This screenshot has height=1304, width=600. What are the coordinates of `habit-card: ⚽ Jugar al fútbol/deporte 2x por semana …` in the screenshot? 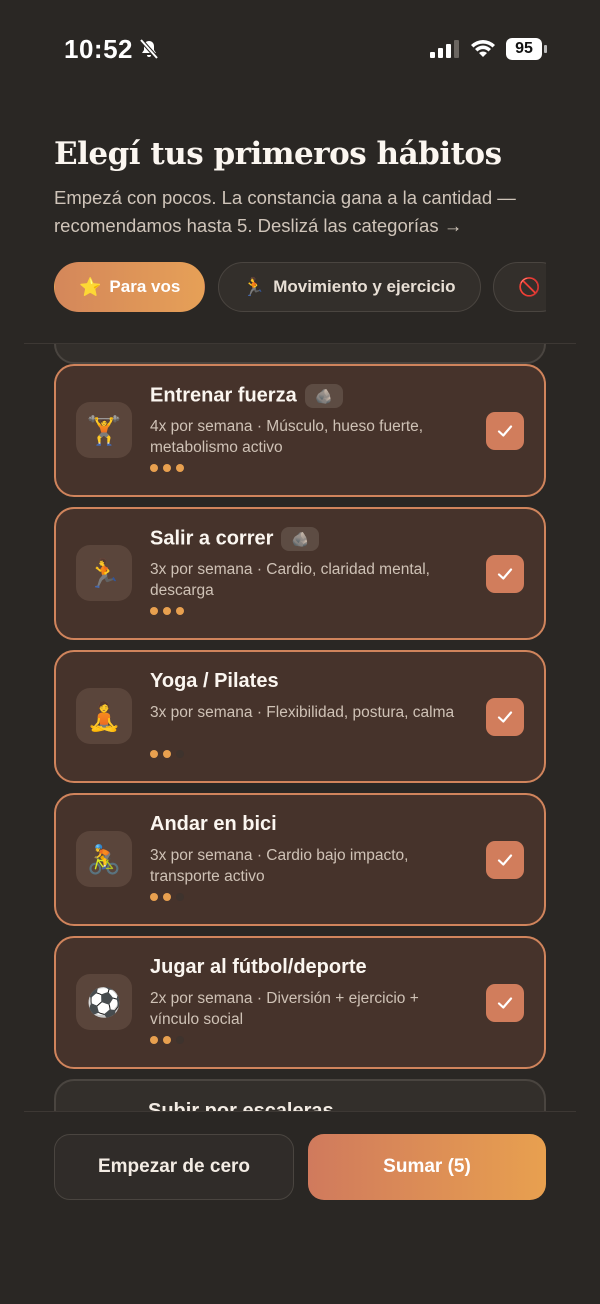 It's located at (300, 1002).